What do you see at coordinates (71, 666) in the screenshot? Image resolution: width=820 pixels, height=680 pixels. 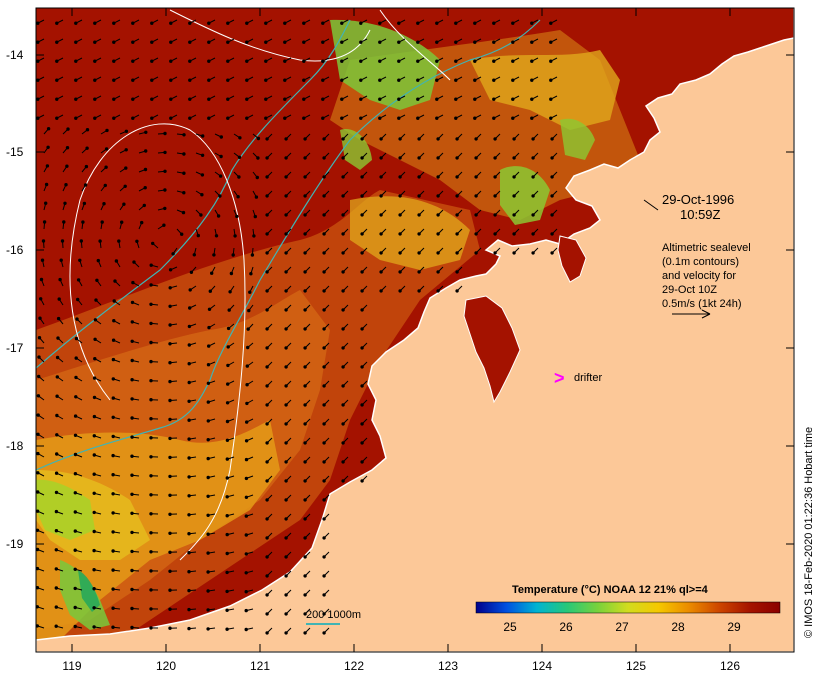 I see `lon-tick-label: 119` at bounding box center [71, 666].